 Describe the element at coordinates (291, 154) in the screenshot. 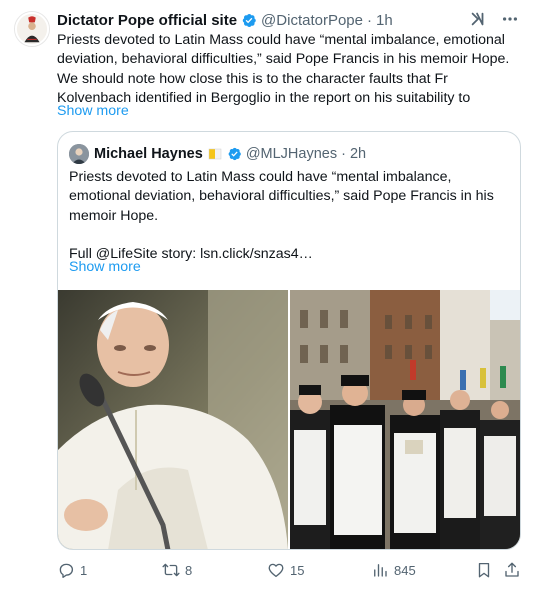

I see `quote-author-handle: @MLJHaynes` at that location.